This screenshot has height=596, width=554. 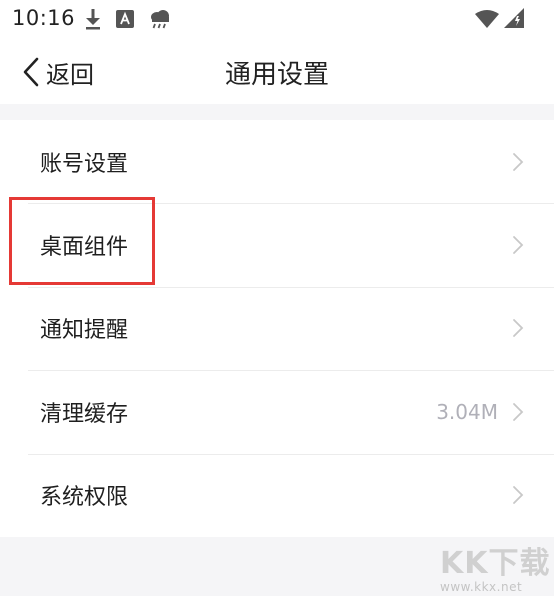 I want to click on navigation-bar: 返回 通用设置, so click(x=277, y=71).